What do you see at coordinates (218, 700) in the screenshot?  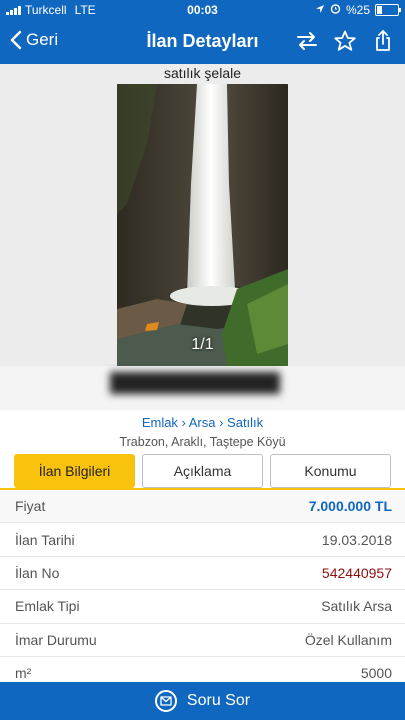 I see `ask-question-label: Soru Sor` at bounding box center [218, 700].